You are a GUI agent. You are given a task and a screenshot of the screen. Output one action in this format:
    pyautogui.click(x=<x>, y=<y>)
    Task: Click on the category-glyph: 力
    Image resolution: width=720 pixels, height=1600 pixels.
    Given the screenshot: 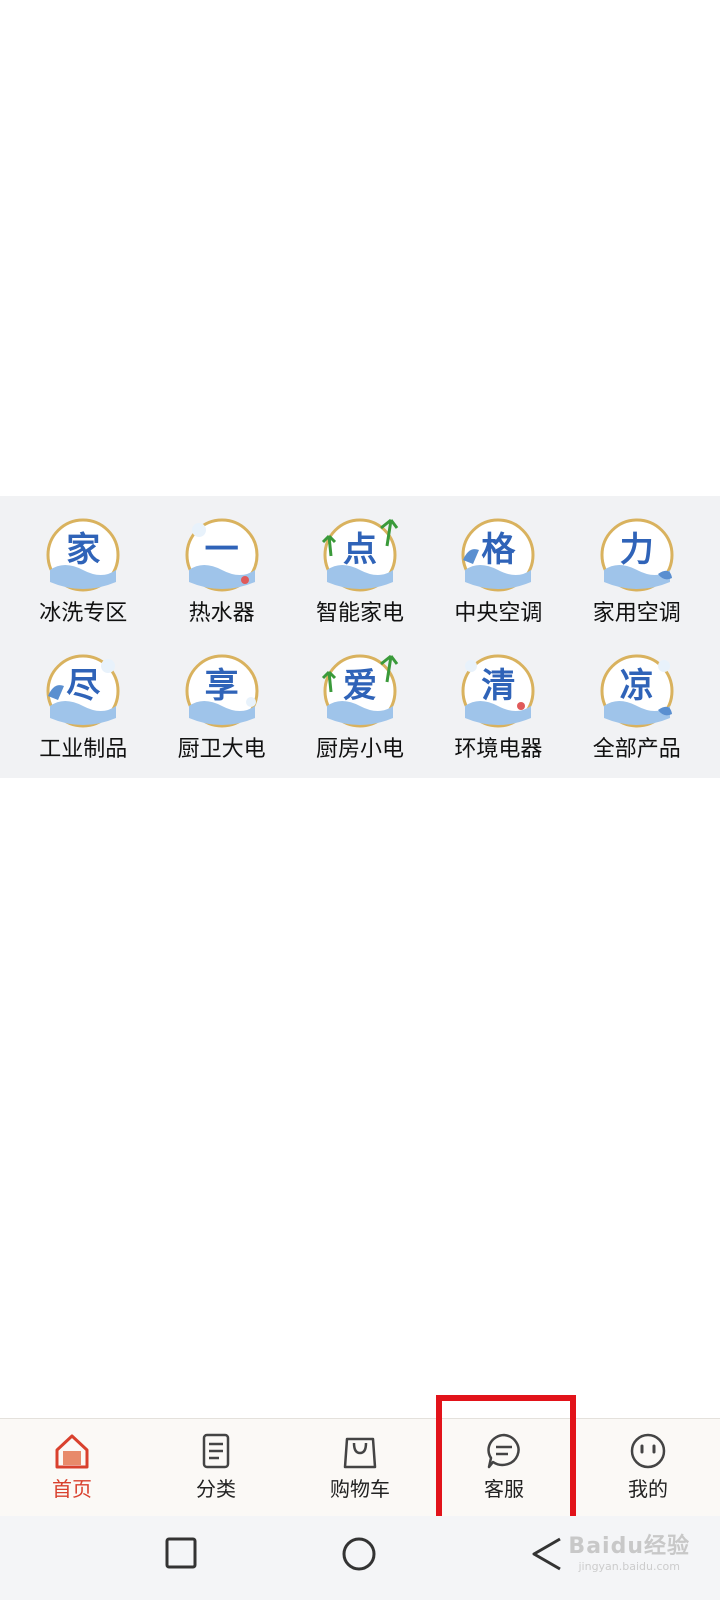 What is the action you would take?
    pyautogui.click(x=636, y=550)
    